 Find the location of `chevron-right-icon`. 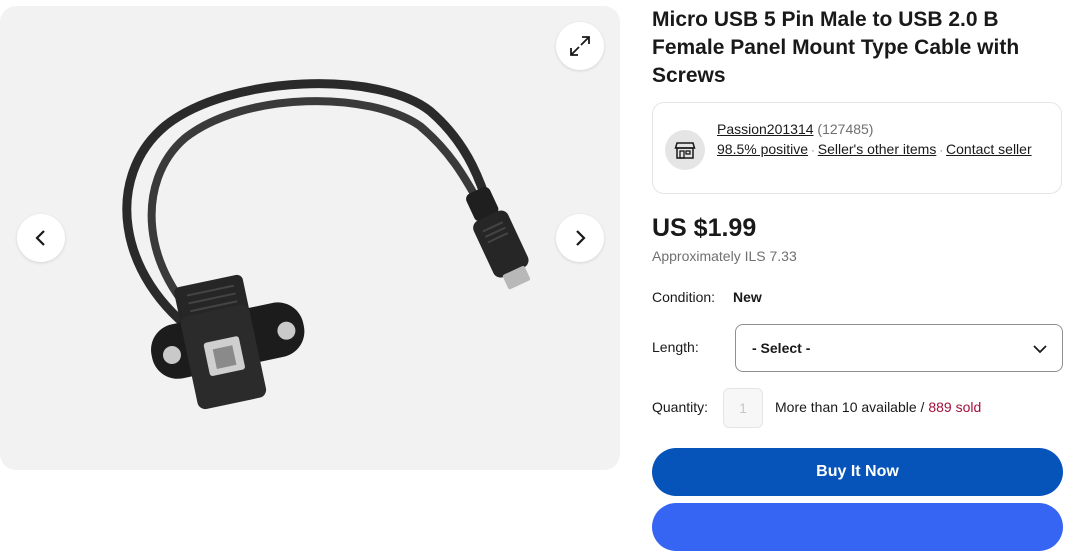

chevron-right-icon is located at coordinates (581, 238).